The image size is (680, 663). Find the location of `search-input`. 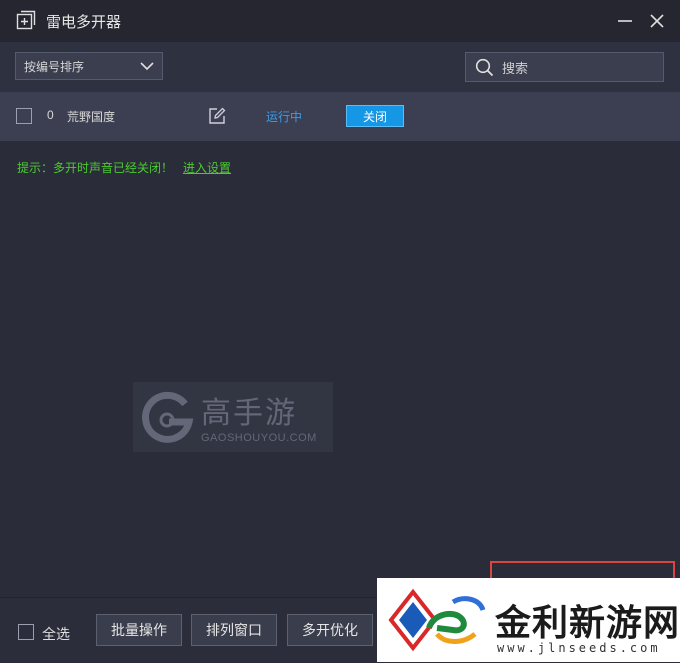

search-input is located at coordinates (577, 68).